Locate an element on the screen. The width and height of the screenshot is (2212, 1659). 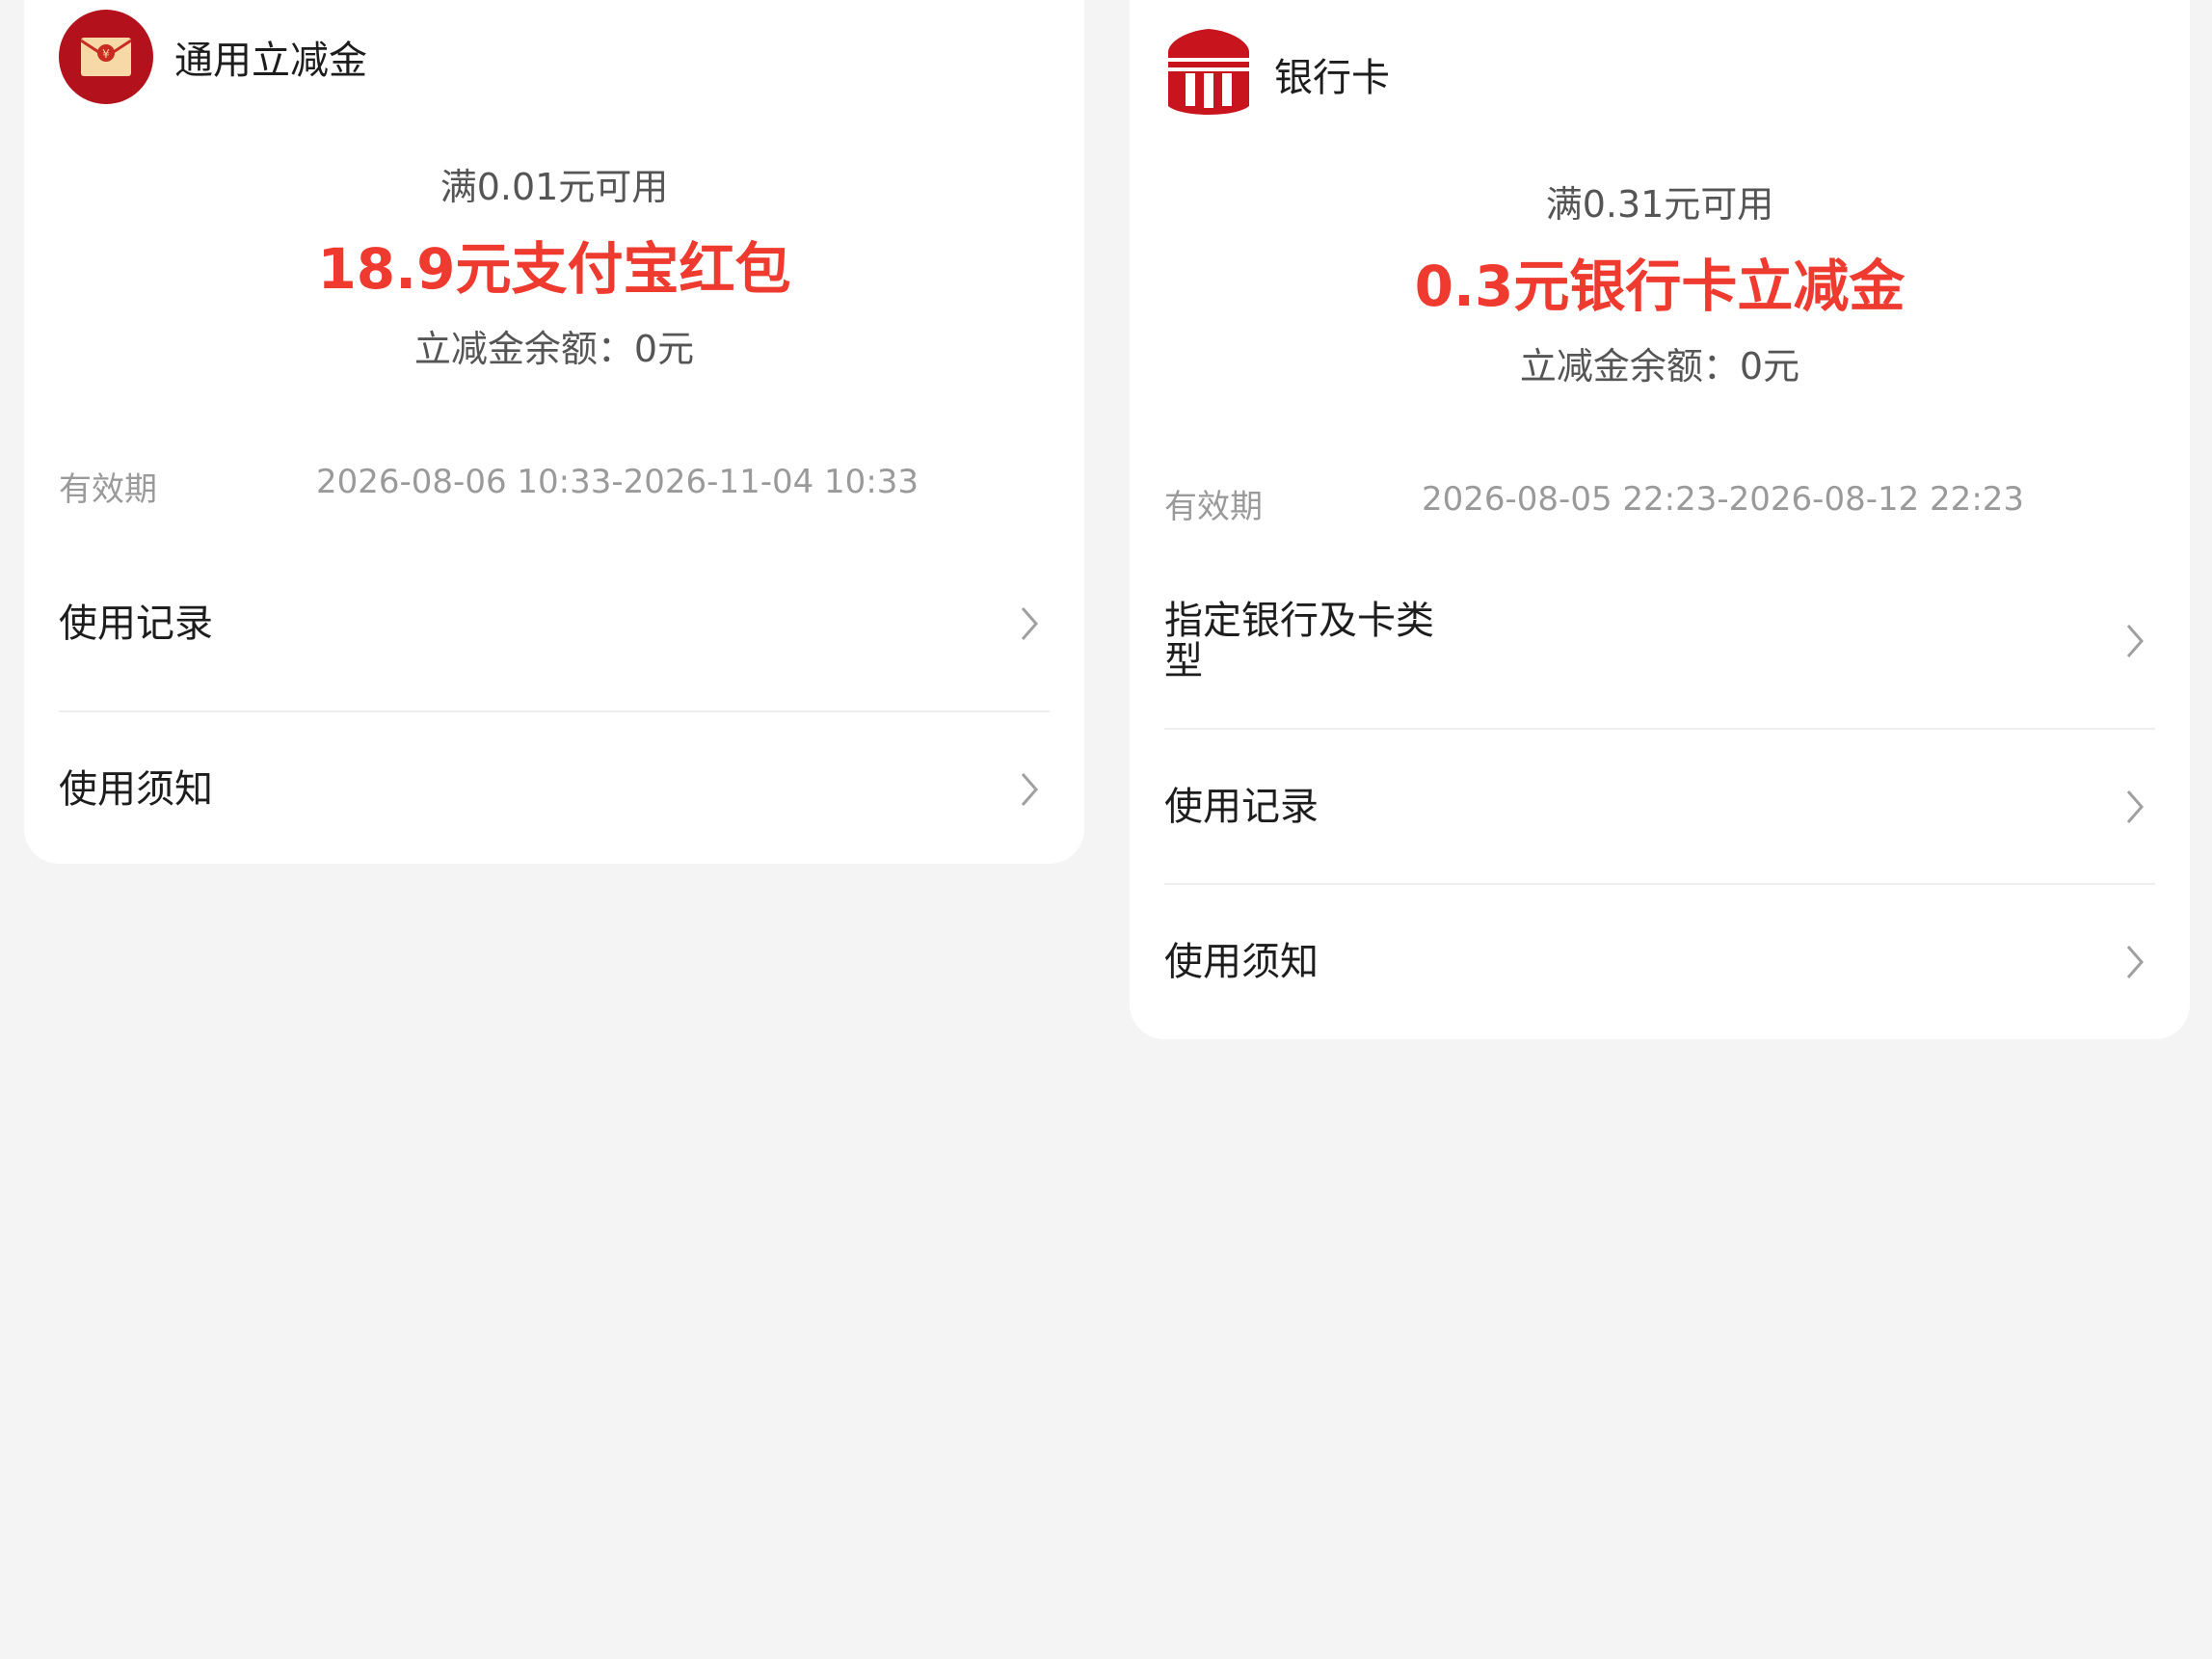
coupon-amount: 18.9元支付宝红包 is located at coordinates (554, 269).